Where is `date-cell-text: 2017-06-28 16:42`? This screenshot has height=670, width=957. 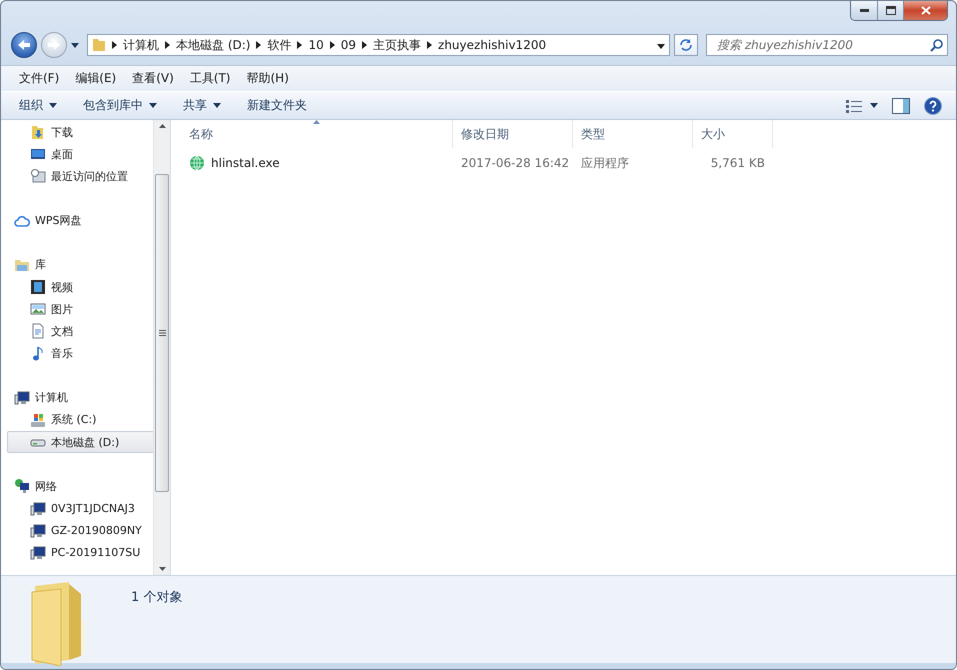 date-cell-text: 2017-06-28 16:42 is located at coordinates (515, 163).